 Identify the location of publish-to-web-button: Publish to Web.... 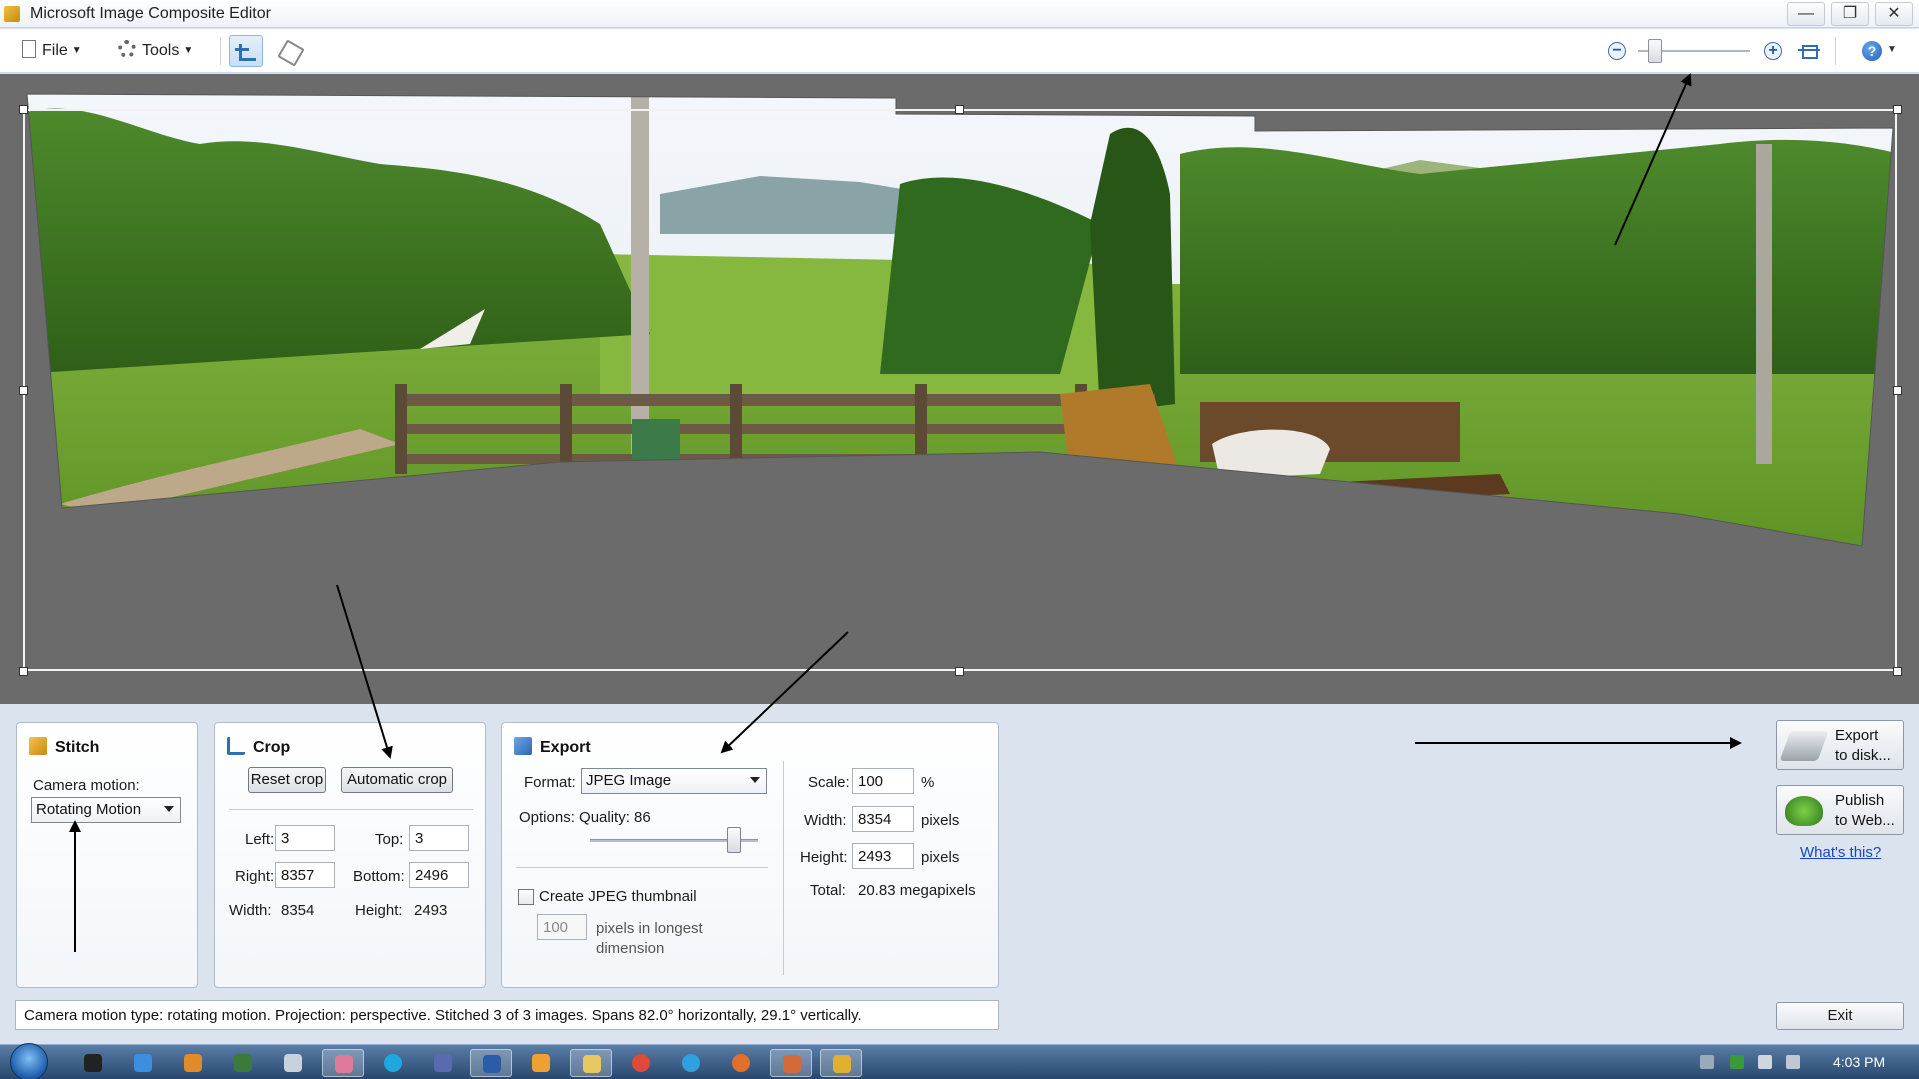
(1840, 810).